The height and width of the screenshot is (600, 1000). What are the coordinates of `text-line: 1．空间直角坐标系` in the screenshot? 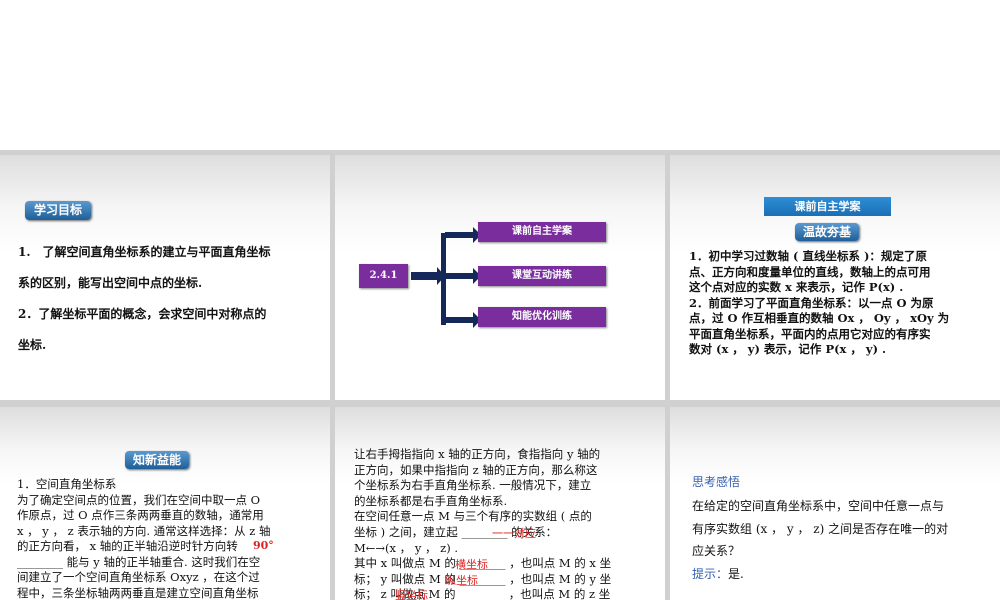 It's located at (67, 484).